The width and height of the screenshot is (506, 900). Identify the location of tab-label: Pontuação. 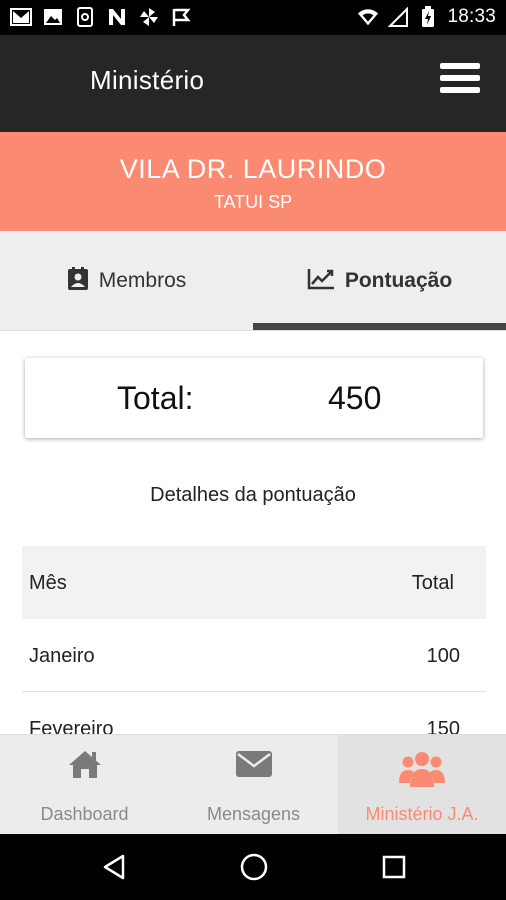
(398, 280).